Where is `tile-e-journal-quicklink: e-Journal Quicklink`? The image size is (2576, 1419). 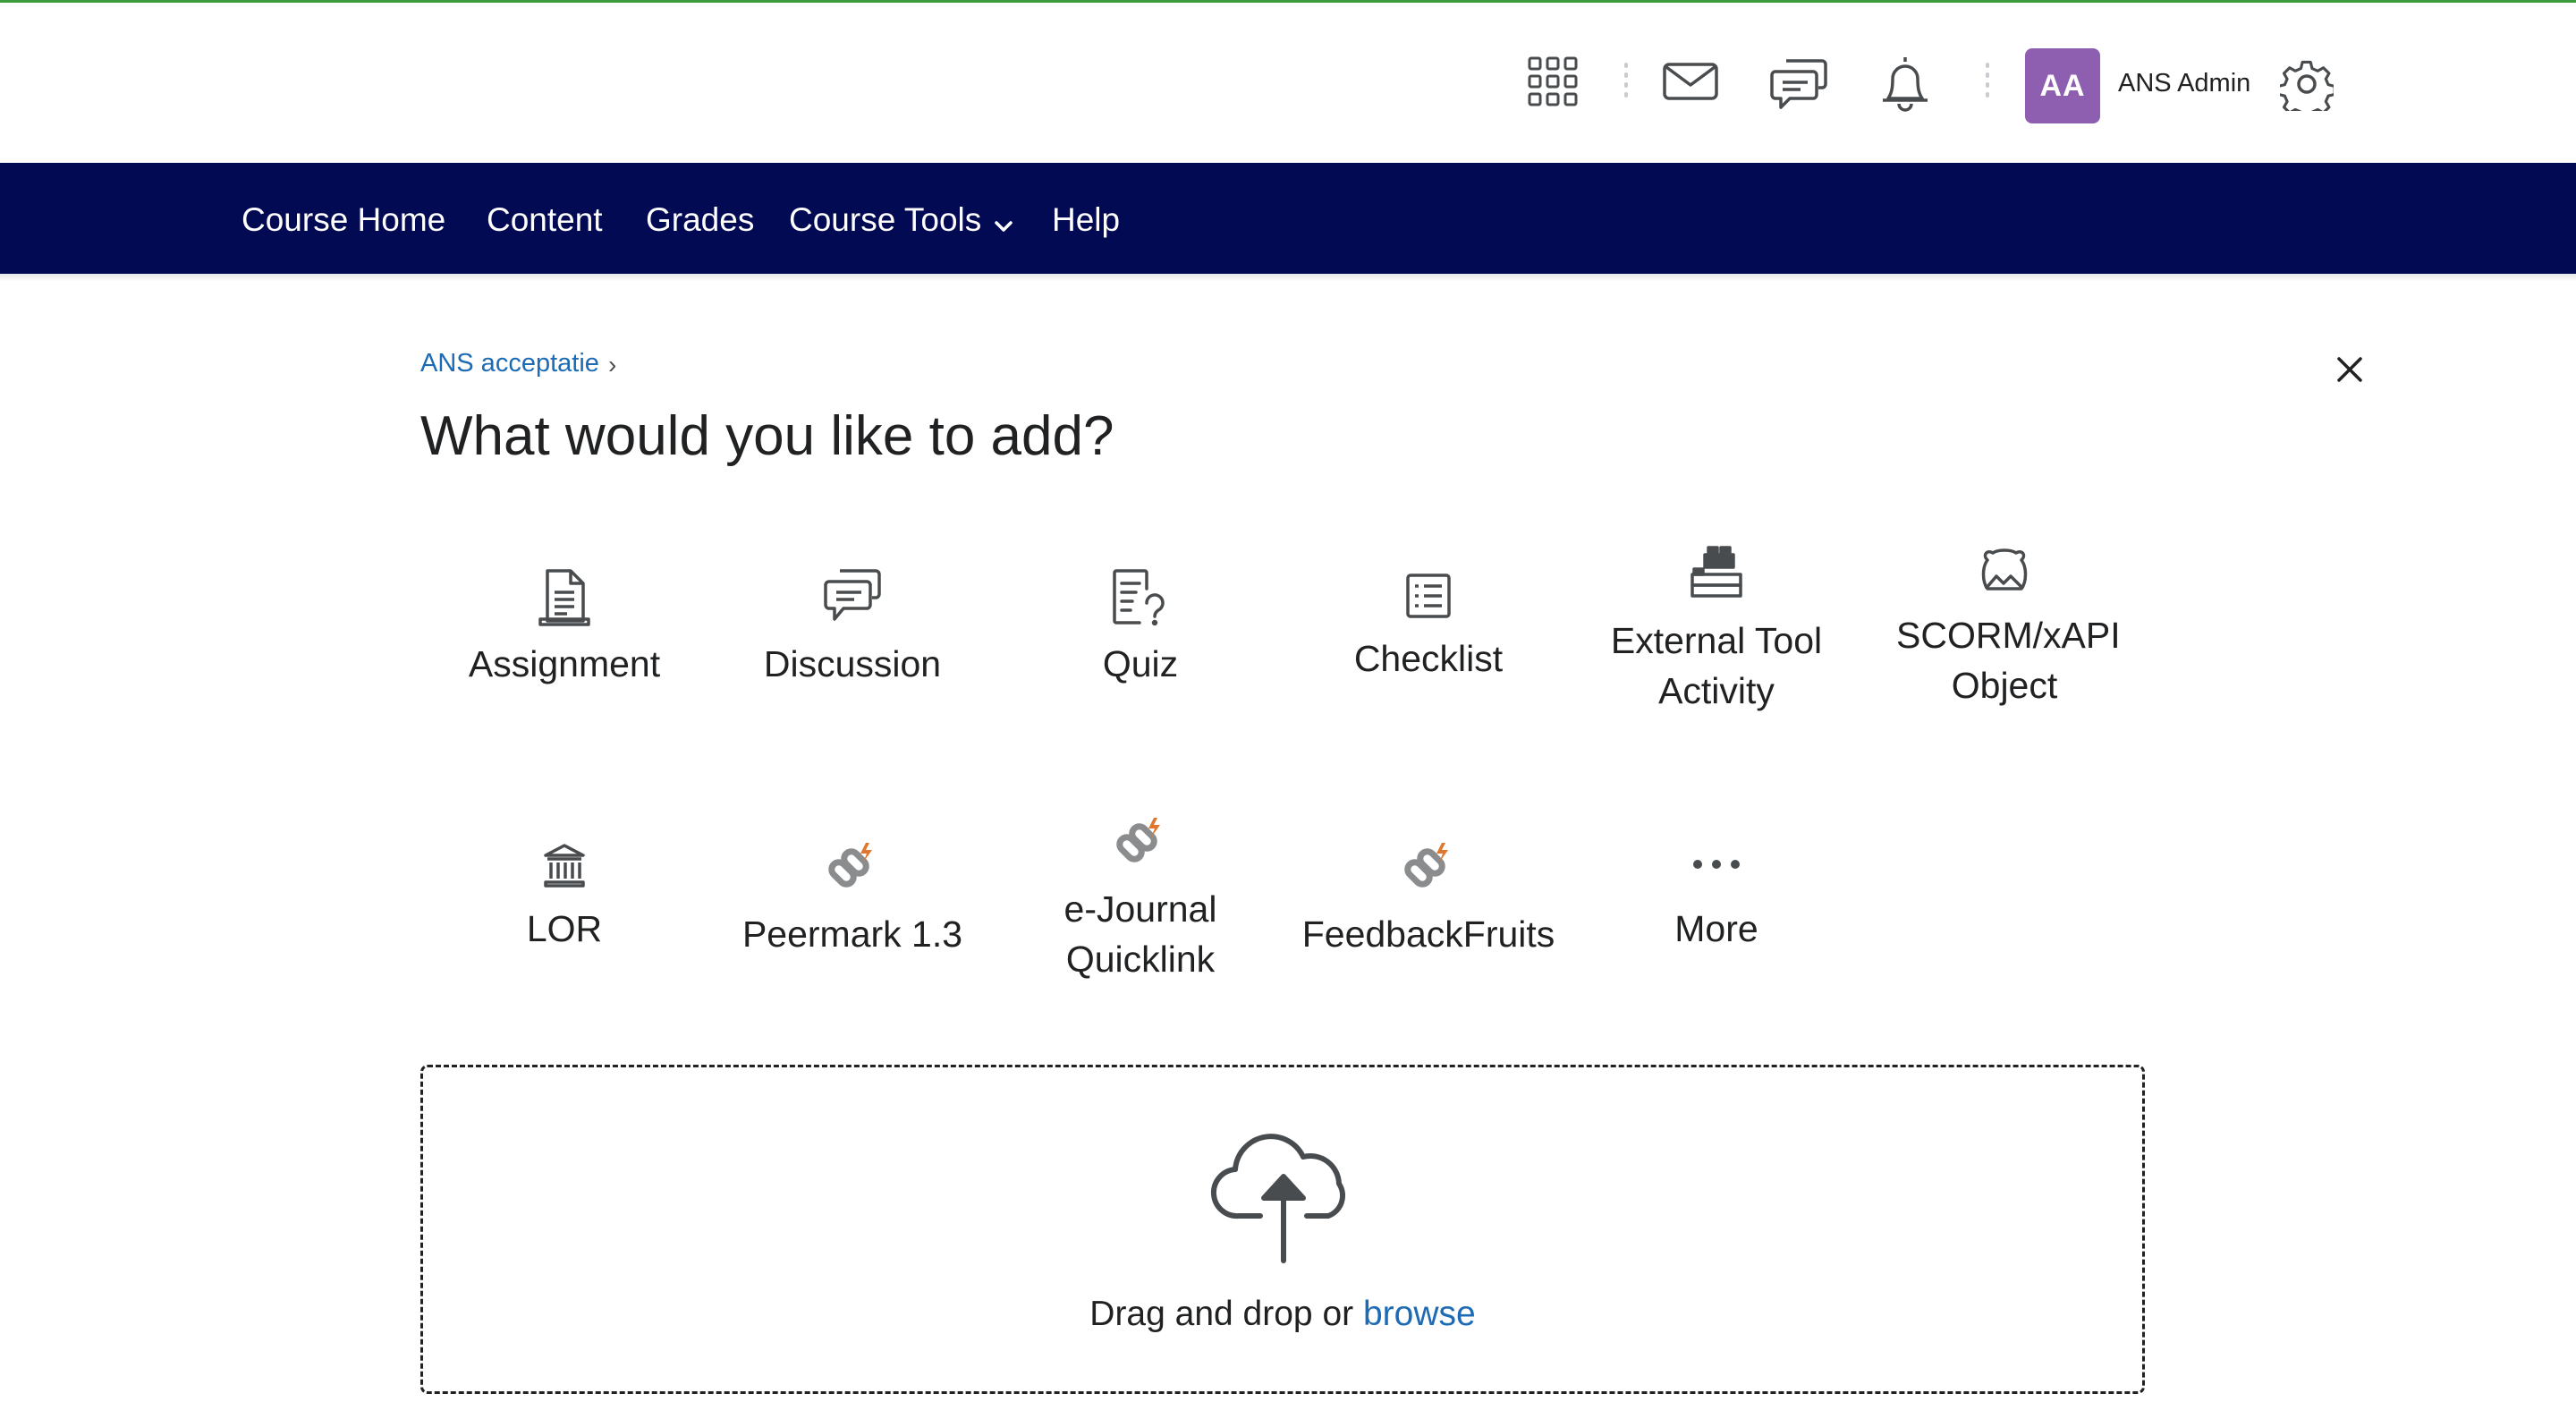 tile-e-journal-quicklink: e-Journal Quicklink is located at coordinates (1140, 916).